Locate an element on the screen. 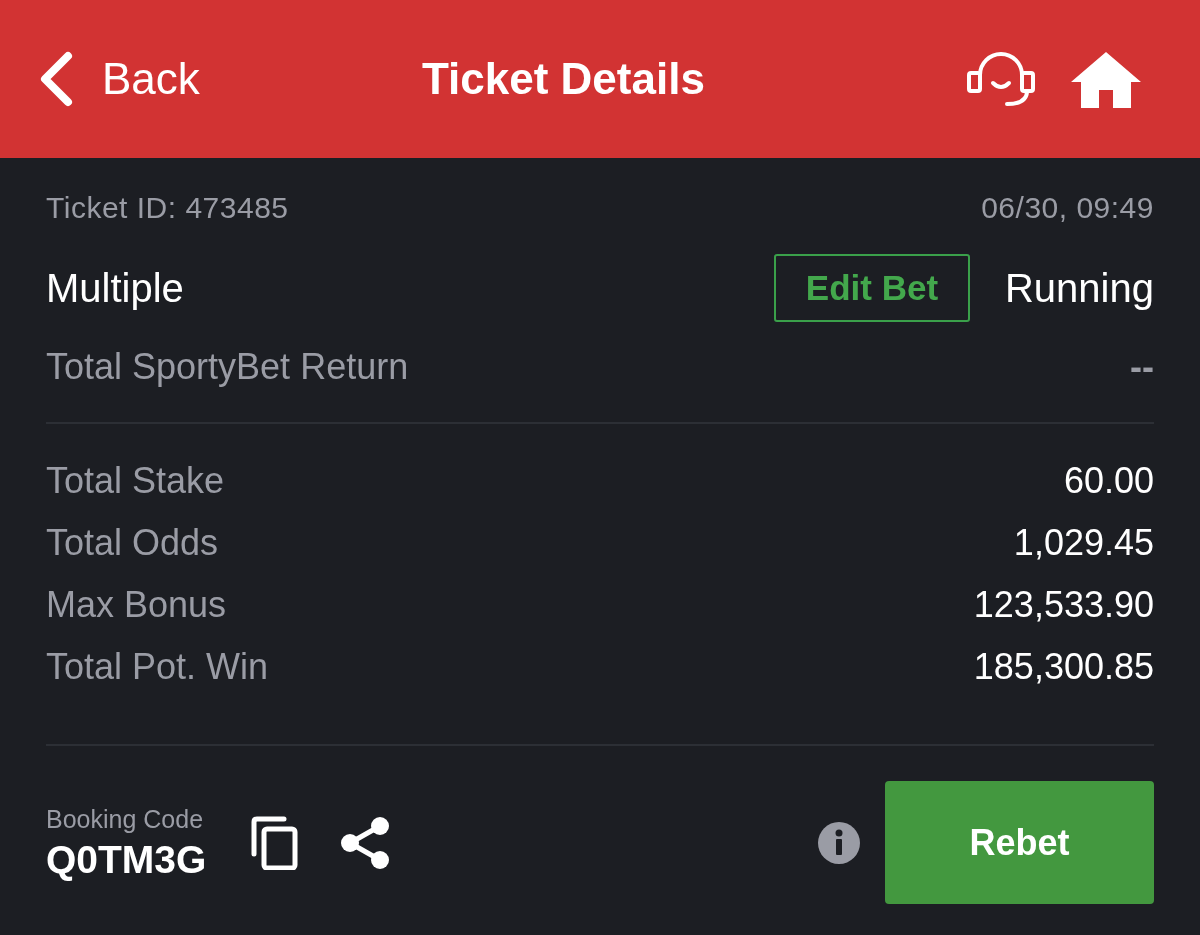 The image size is (1200, 935). summary-value: 123,533.90 is located at coordinates (1063, 605).